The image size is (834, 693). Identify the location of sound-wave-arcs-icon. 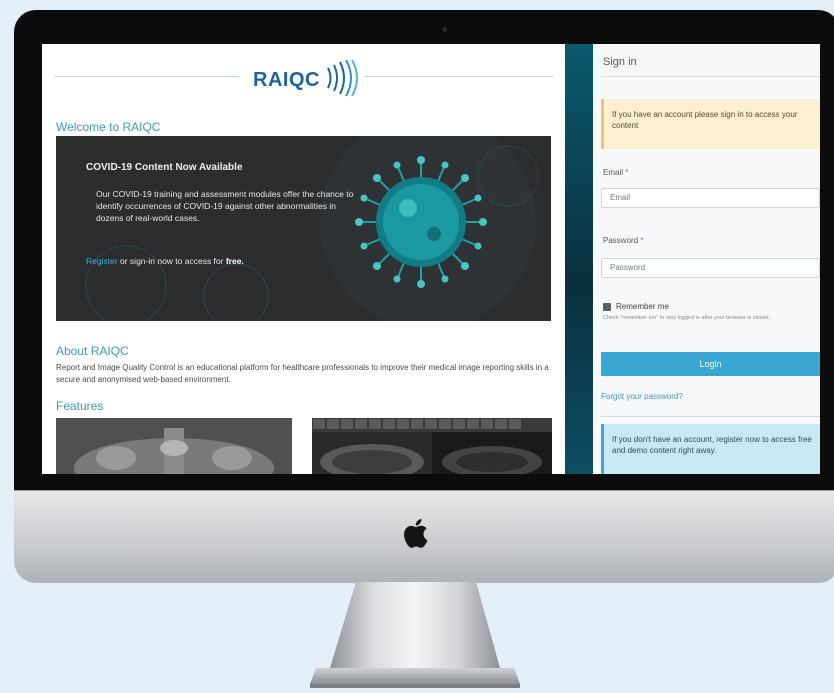
(342, 78).